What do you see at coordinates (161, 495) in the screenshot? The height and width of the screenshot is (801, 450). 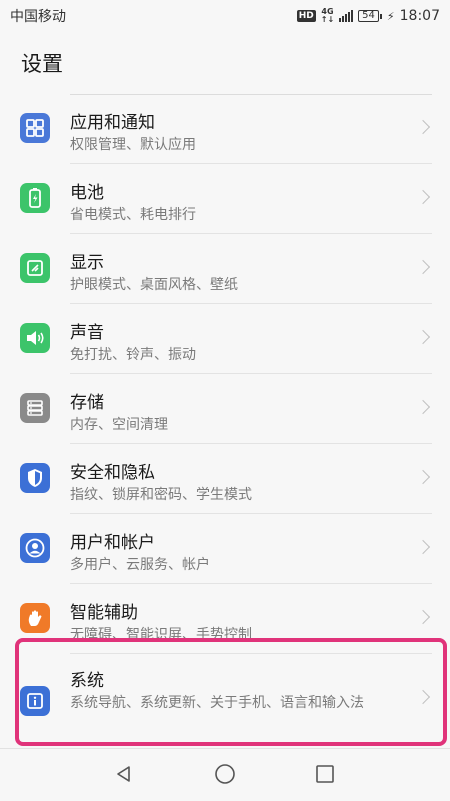 I see `settings-item-desc: 指纹、锁屏和密码、学生模式` at bounding box center [161, 495].